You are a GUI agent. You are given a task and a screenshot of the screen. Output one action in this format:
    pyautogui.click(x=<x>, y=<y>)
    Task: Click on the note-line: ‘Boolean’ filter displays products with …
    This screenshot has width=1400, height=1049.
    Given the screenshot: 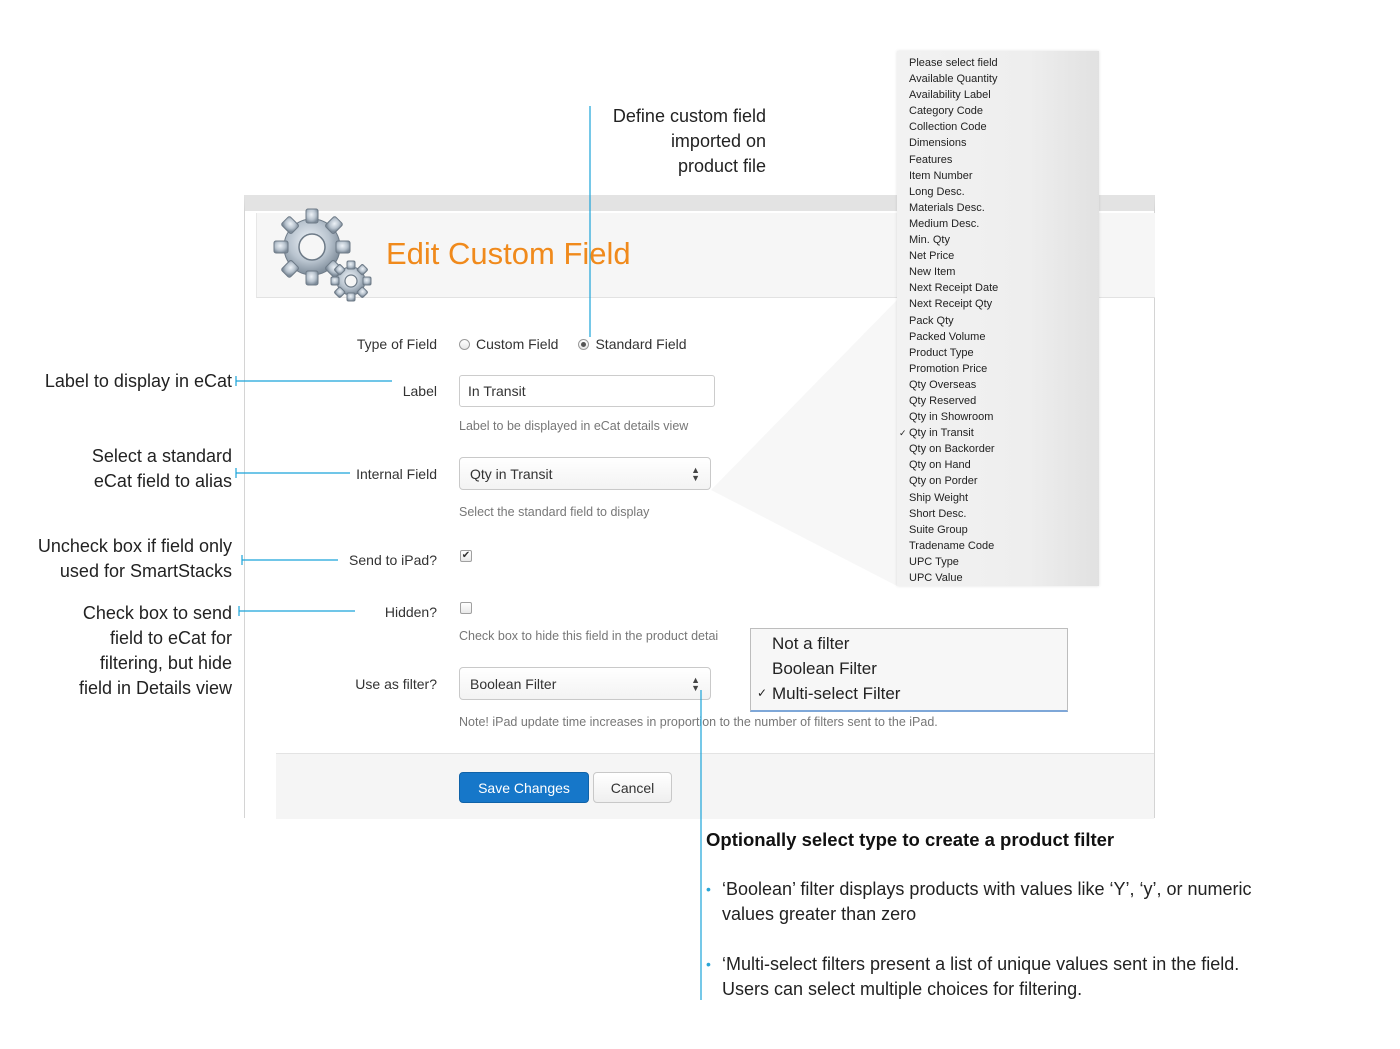 What is the action you would take?
    pyautogui.click(x=987, y=889)
    